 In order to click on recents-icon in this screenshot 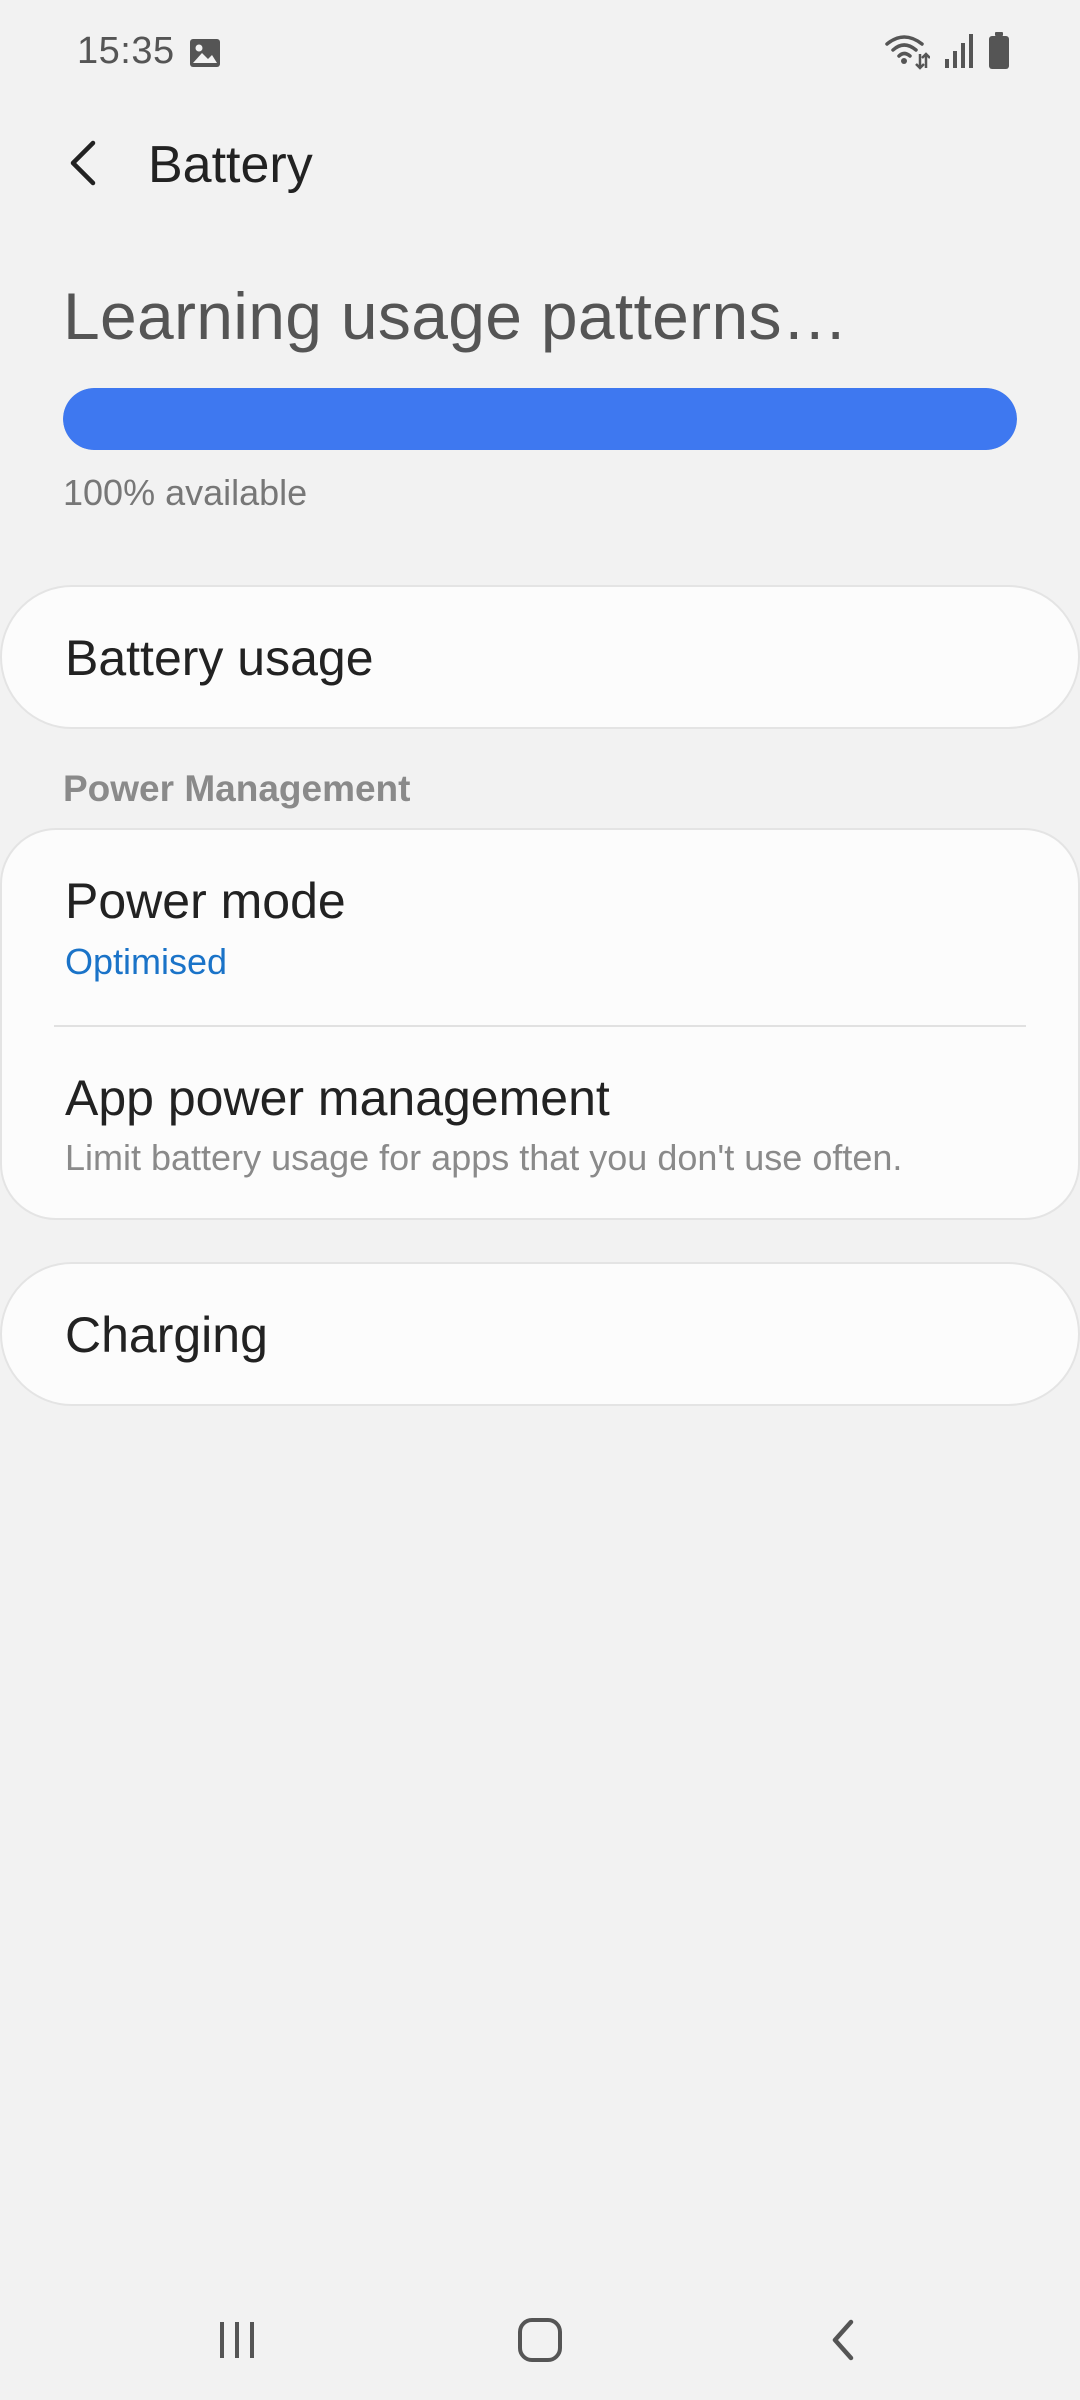, I will do `click(237, 2342)`.